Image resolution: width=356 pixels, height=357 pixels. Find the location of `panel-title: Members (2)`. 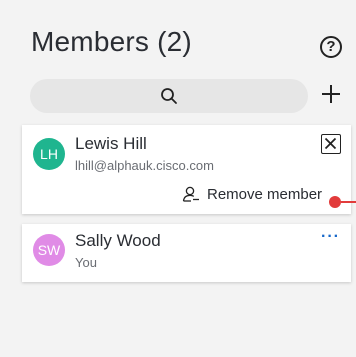

panel-title: Members (2) is located at coordinates (111, 41).